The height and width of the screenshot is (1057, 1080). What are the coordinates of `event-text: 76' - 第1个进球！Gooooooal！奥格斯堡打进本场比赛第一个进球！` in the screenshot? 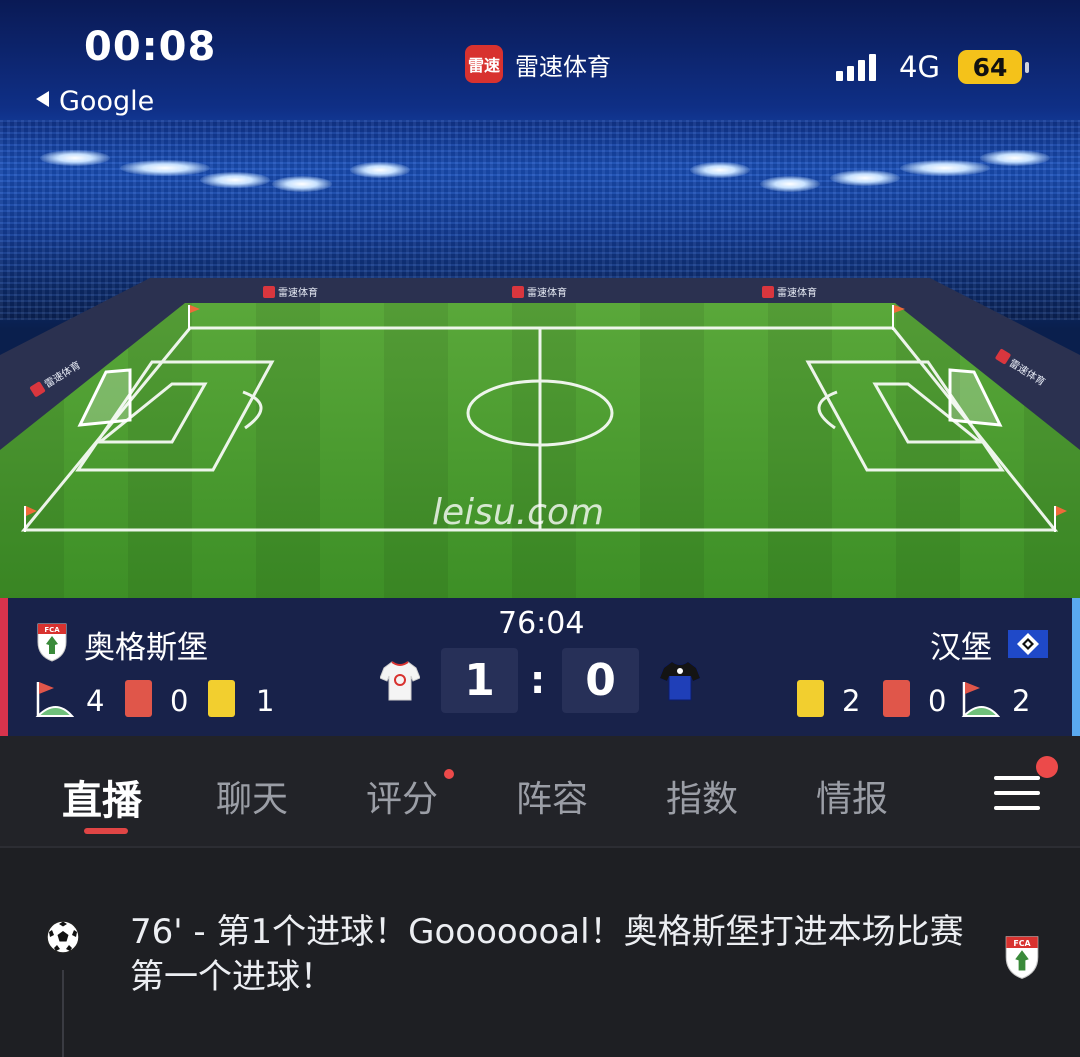 It's located at (547, 954).